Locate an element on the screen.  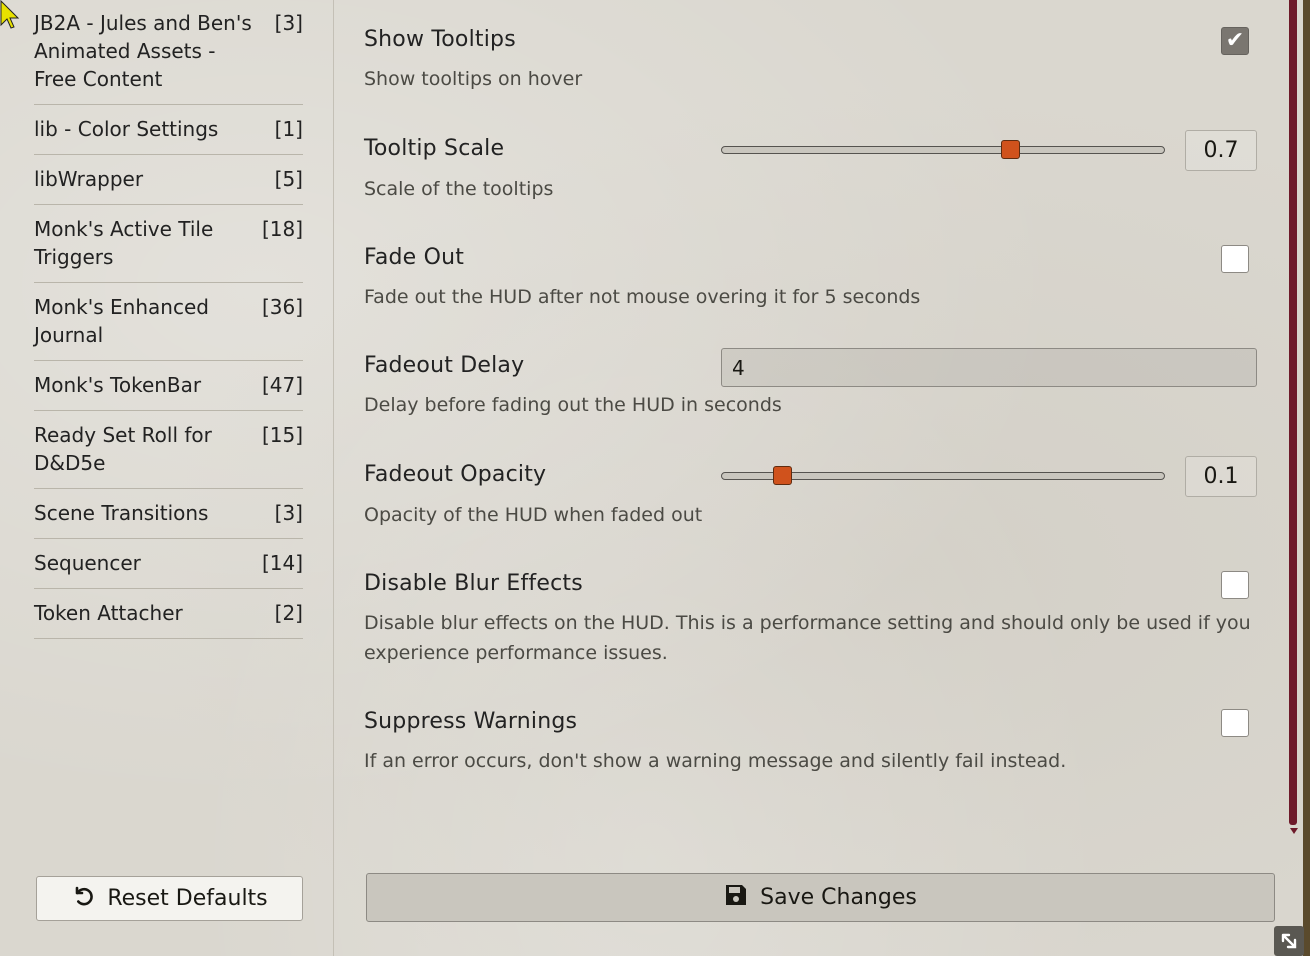
module-item-monks-tokenbar: Monk's TokenBar [47] is located at coordinates (168, 386).